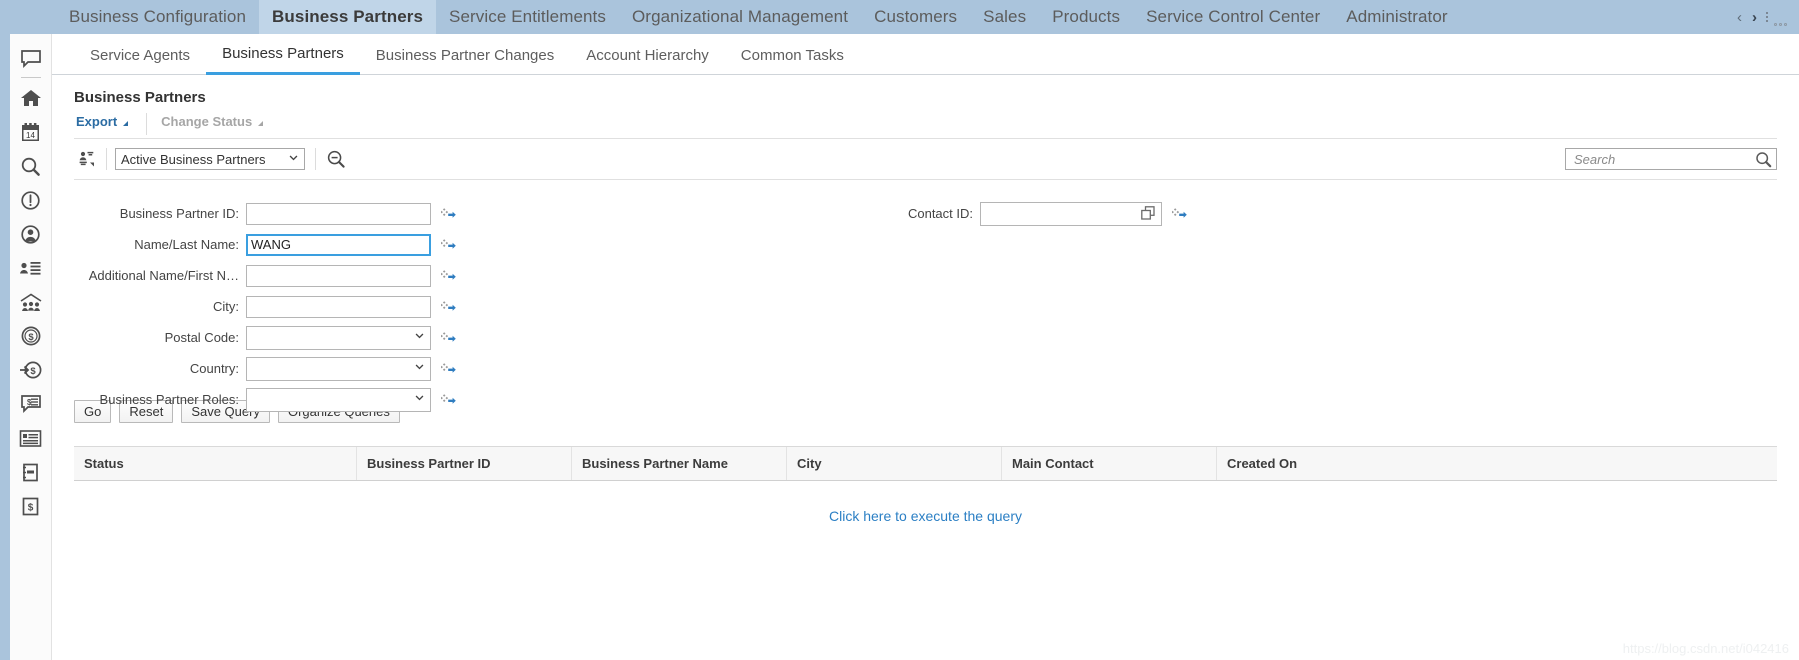 The height and width of the screenshot is (660, 1799). I want to click on tab-label: Business Partners, so click(283, 53).